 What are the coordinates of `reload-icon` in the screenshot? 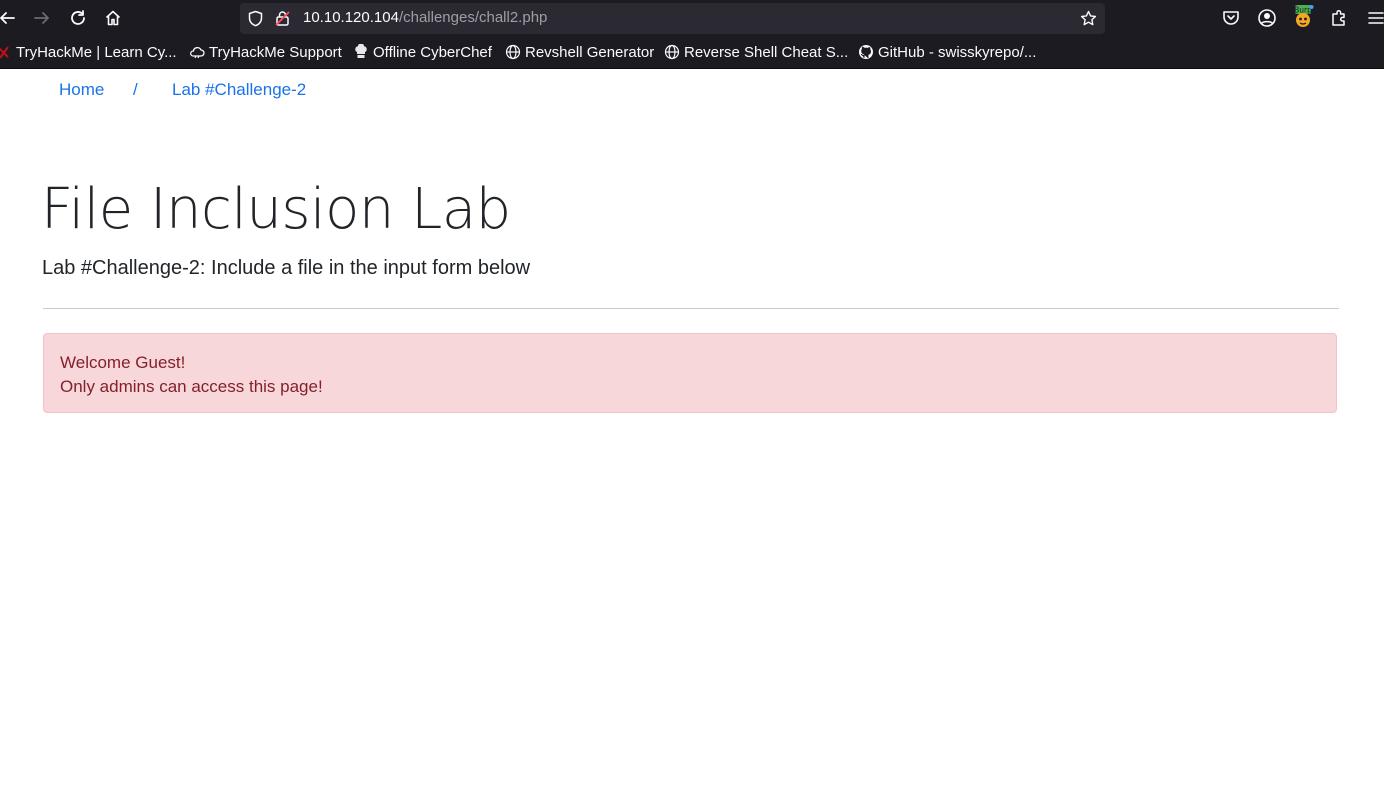 It's located at (78, 17).